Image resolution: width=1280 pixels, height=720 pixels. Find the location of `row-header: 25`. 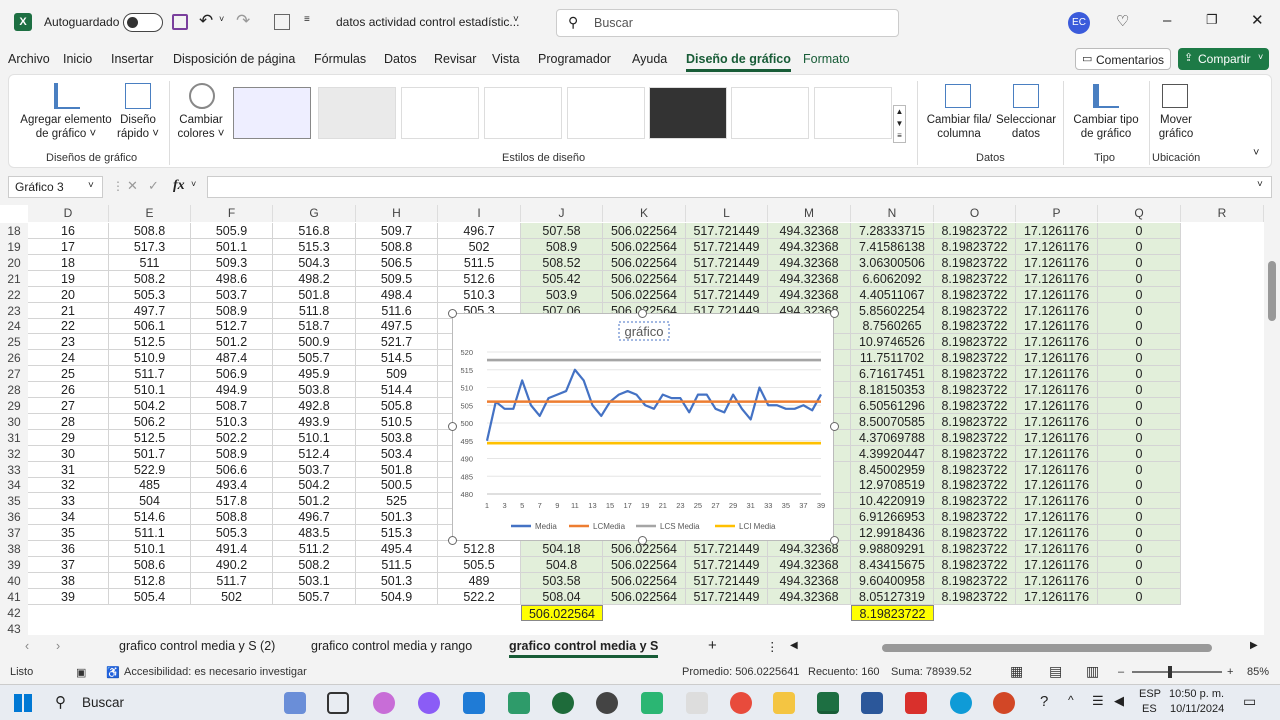

row-header: 25 is located at coordinates (14, 342).